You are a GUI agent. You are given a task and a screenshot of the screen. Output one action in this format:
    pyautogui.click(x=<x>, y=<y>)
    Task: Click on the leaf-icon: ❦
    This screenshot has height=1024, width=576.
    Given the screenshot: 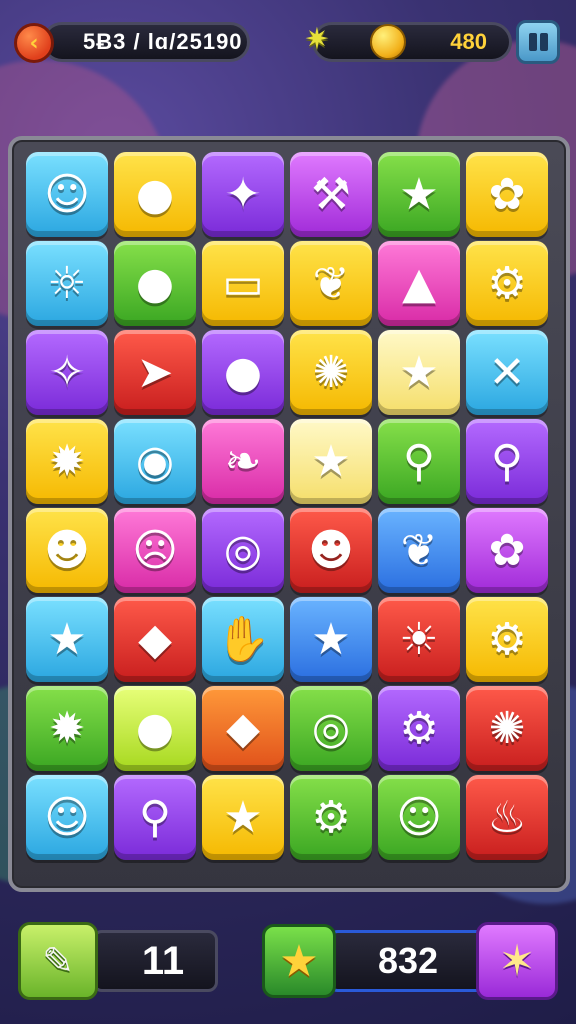 What is the action you would take?
    pyautogui.click(x=331, y=283)
    